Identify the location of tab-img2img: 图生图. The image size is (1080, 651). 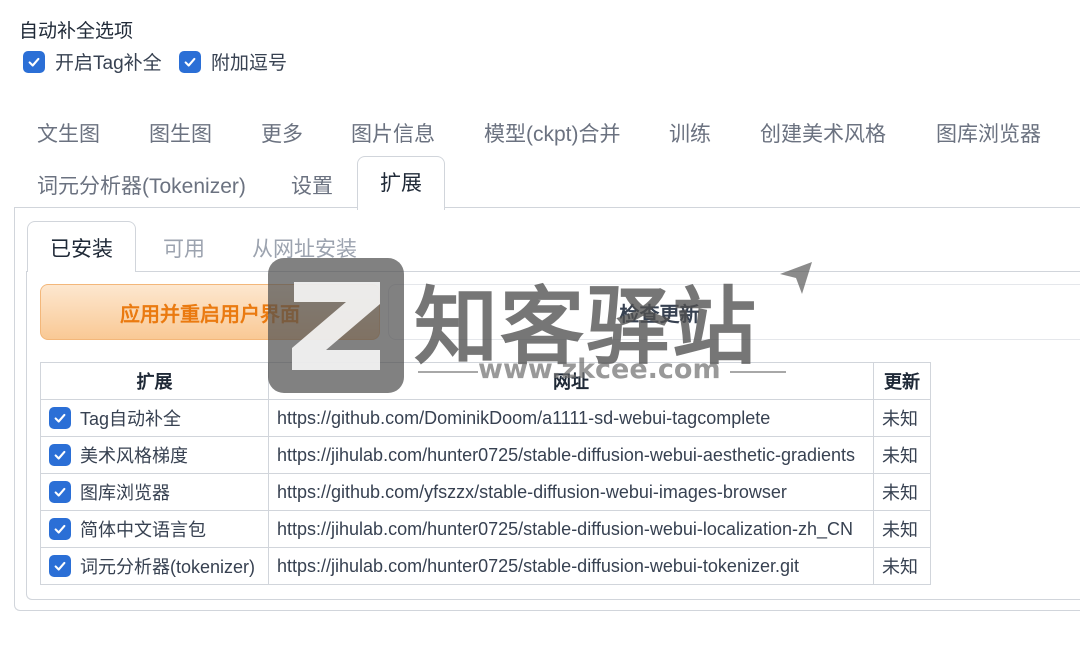
(180, 133).